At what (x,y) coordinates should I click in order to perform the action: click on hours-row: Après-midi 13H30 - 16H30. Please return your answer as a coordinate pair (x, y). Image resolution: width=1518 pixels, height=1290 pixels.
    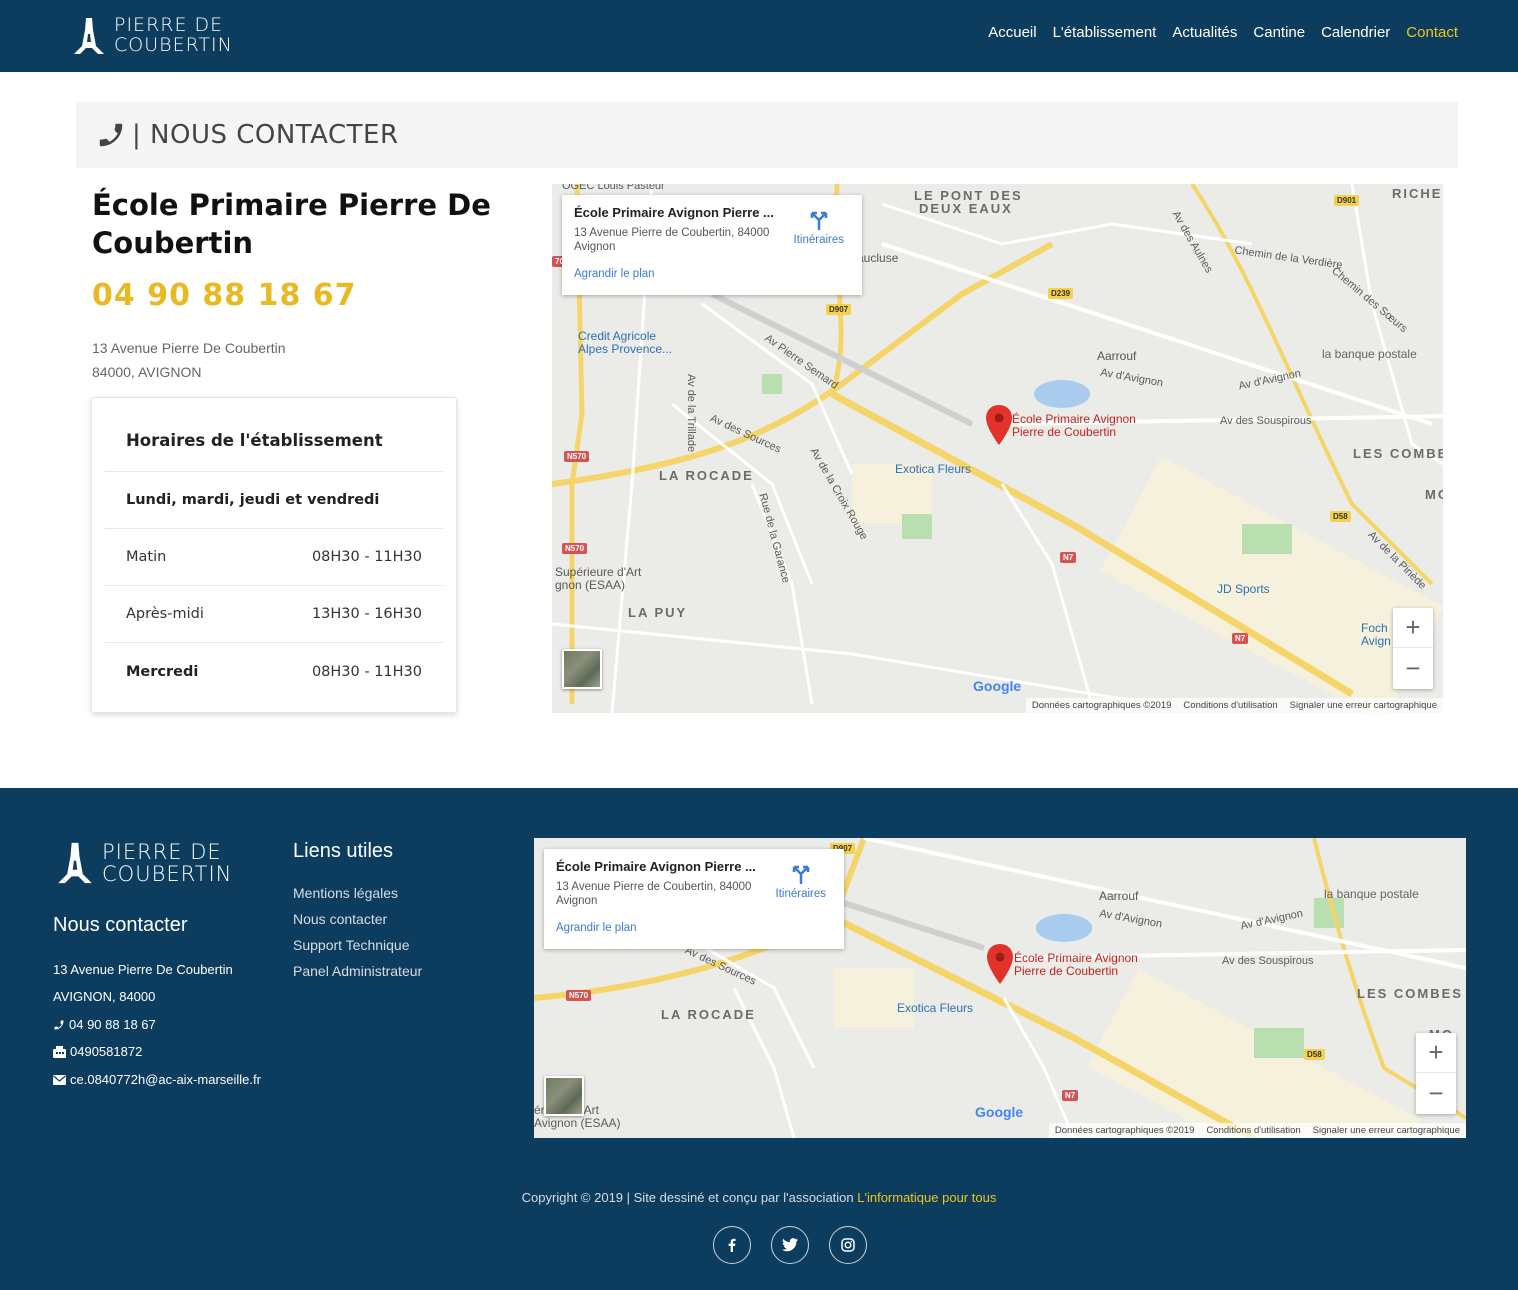
    Looking at the image, I should click on (274, 614).